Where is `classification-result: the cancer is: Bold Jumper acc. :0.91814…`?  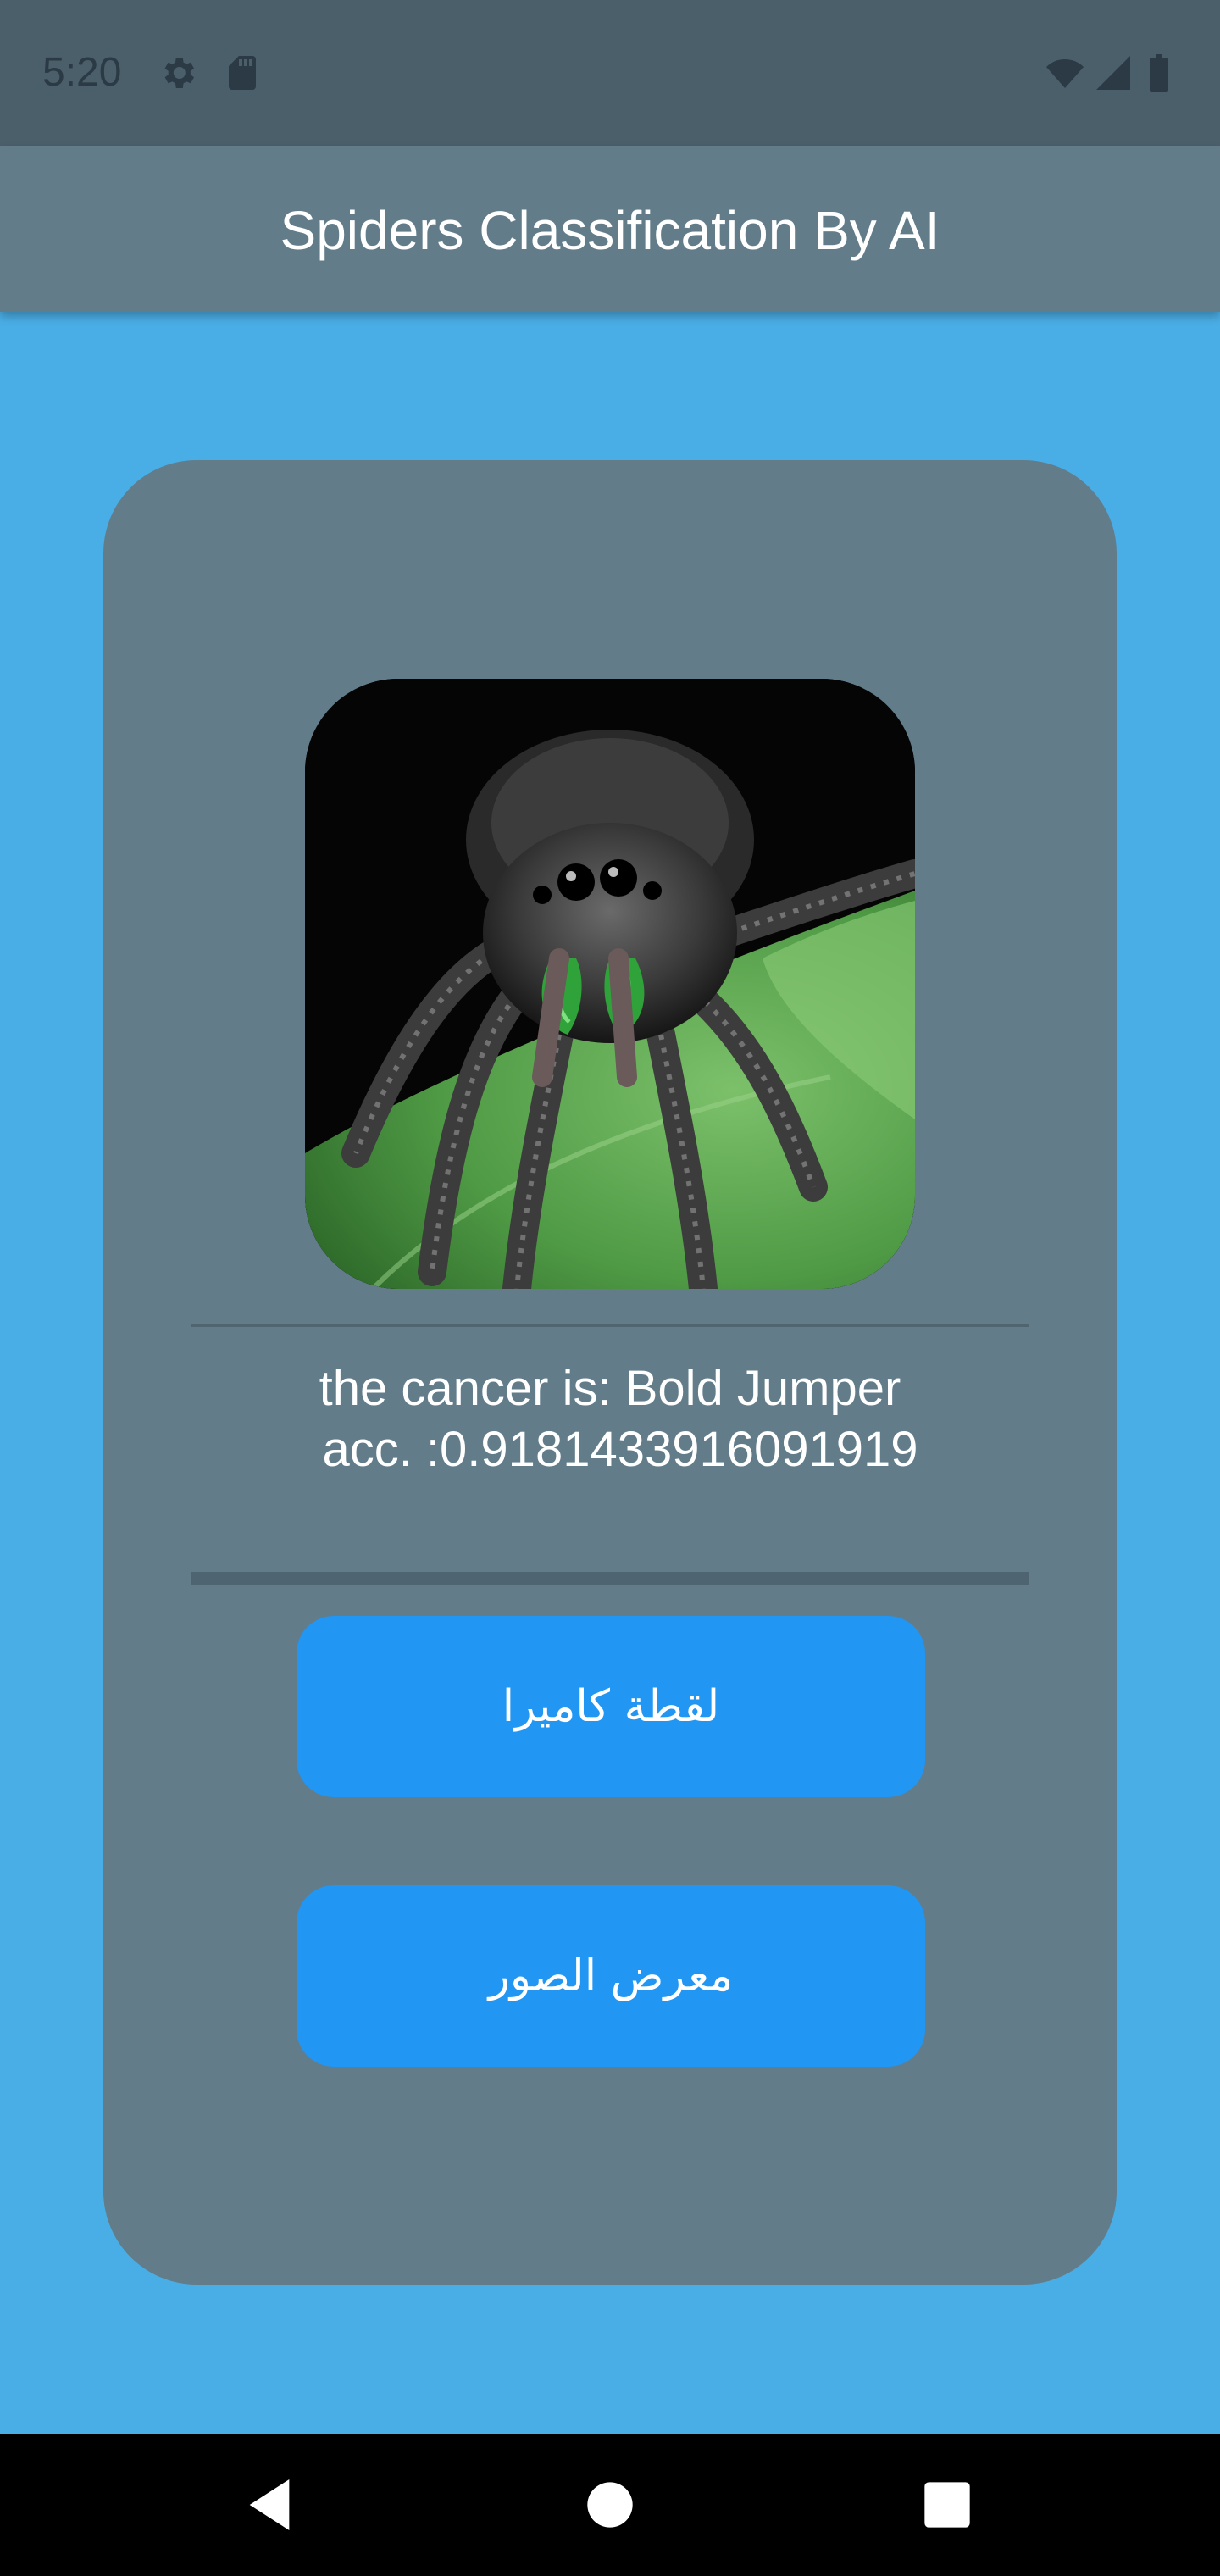
classification-result: the cancer is: Bold Jumper acc. :0.91814… is located at coordinates (610, 1419).